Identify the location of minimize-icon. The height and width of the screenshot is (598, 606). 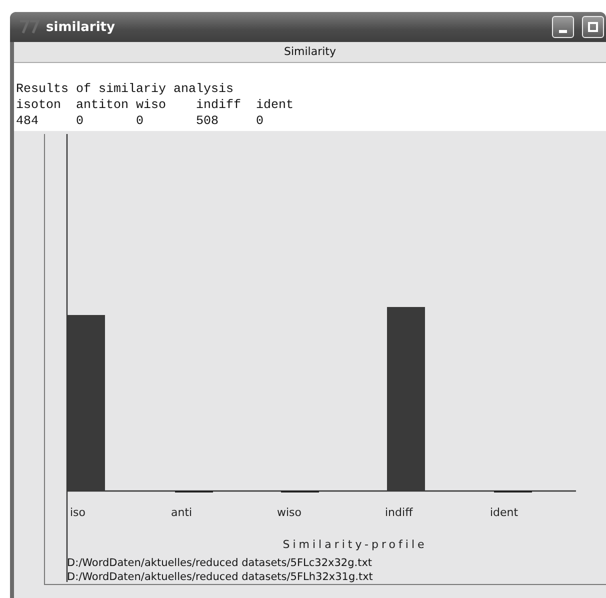
(563, 31).